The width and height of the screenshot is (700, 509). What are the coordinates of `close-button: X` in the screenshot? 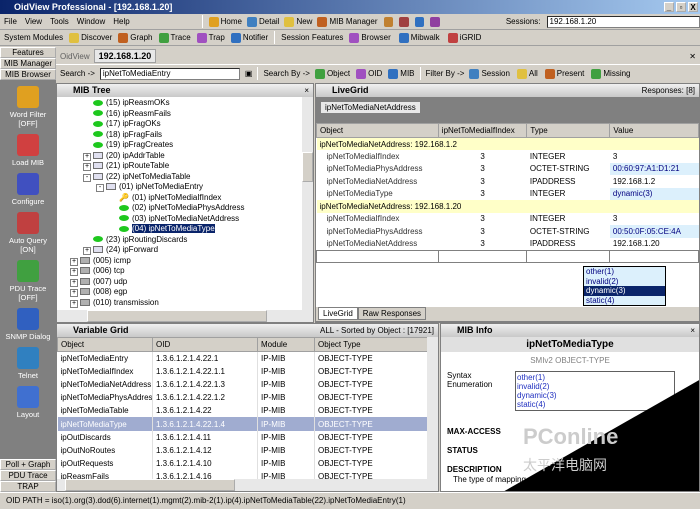 It's located at (693, 7).